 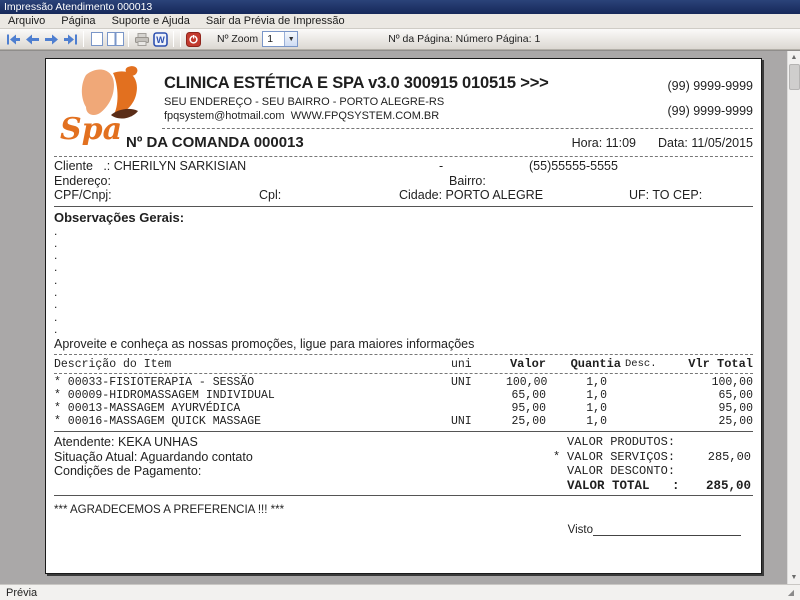 I want to click on col-desconto: Desc., so click(x=641, y=364).